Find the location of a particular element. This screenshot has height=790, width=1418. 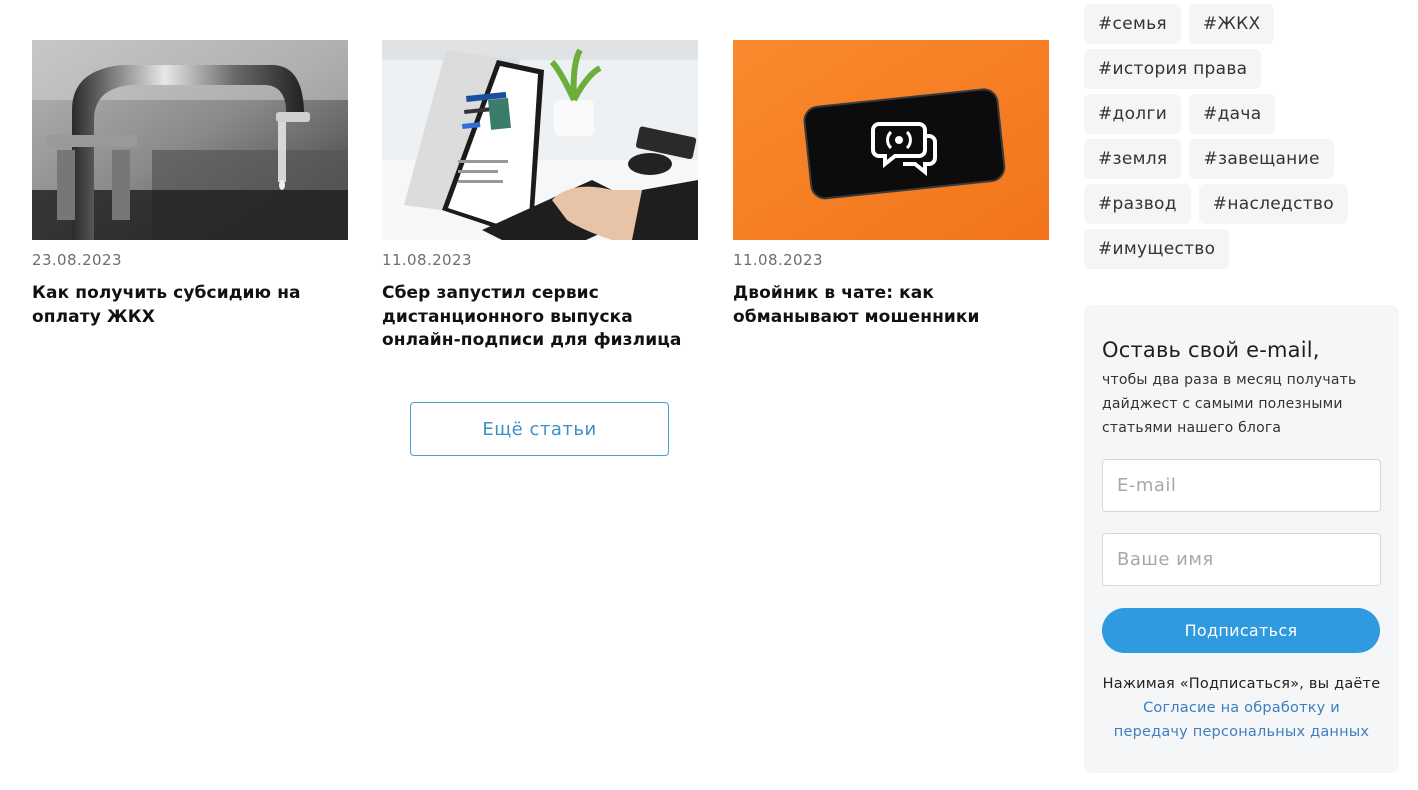

tag-dacha: #дача is located at coordinates (1232, 114).